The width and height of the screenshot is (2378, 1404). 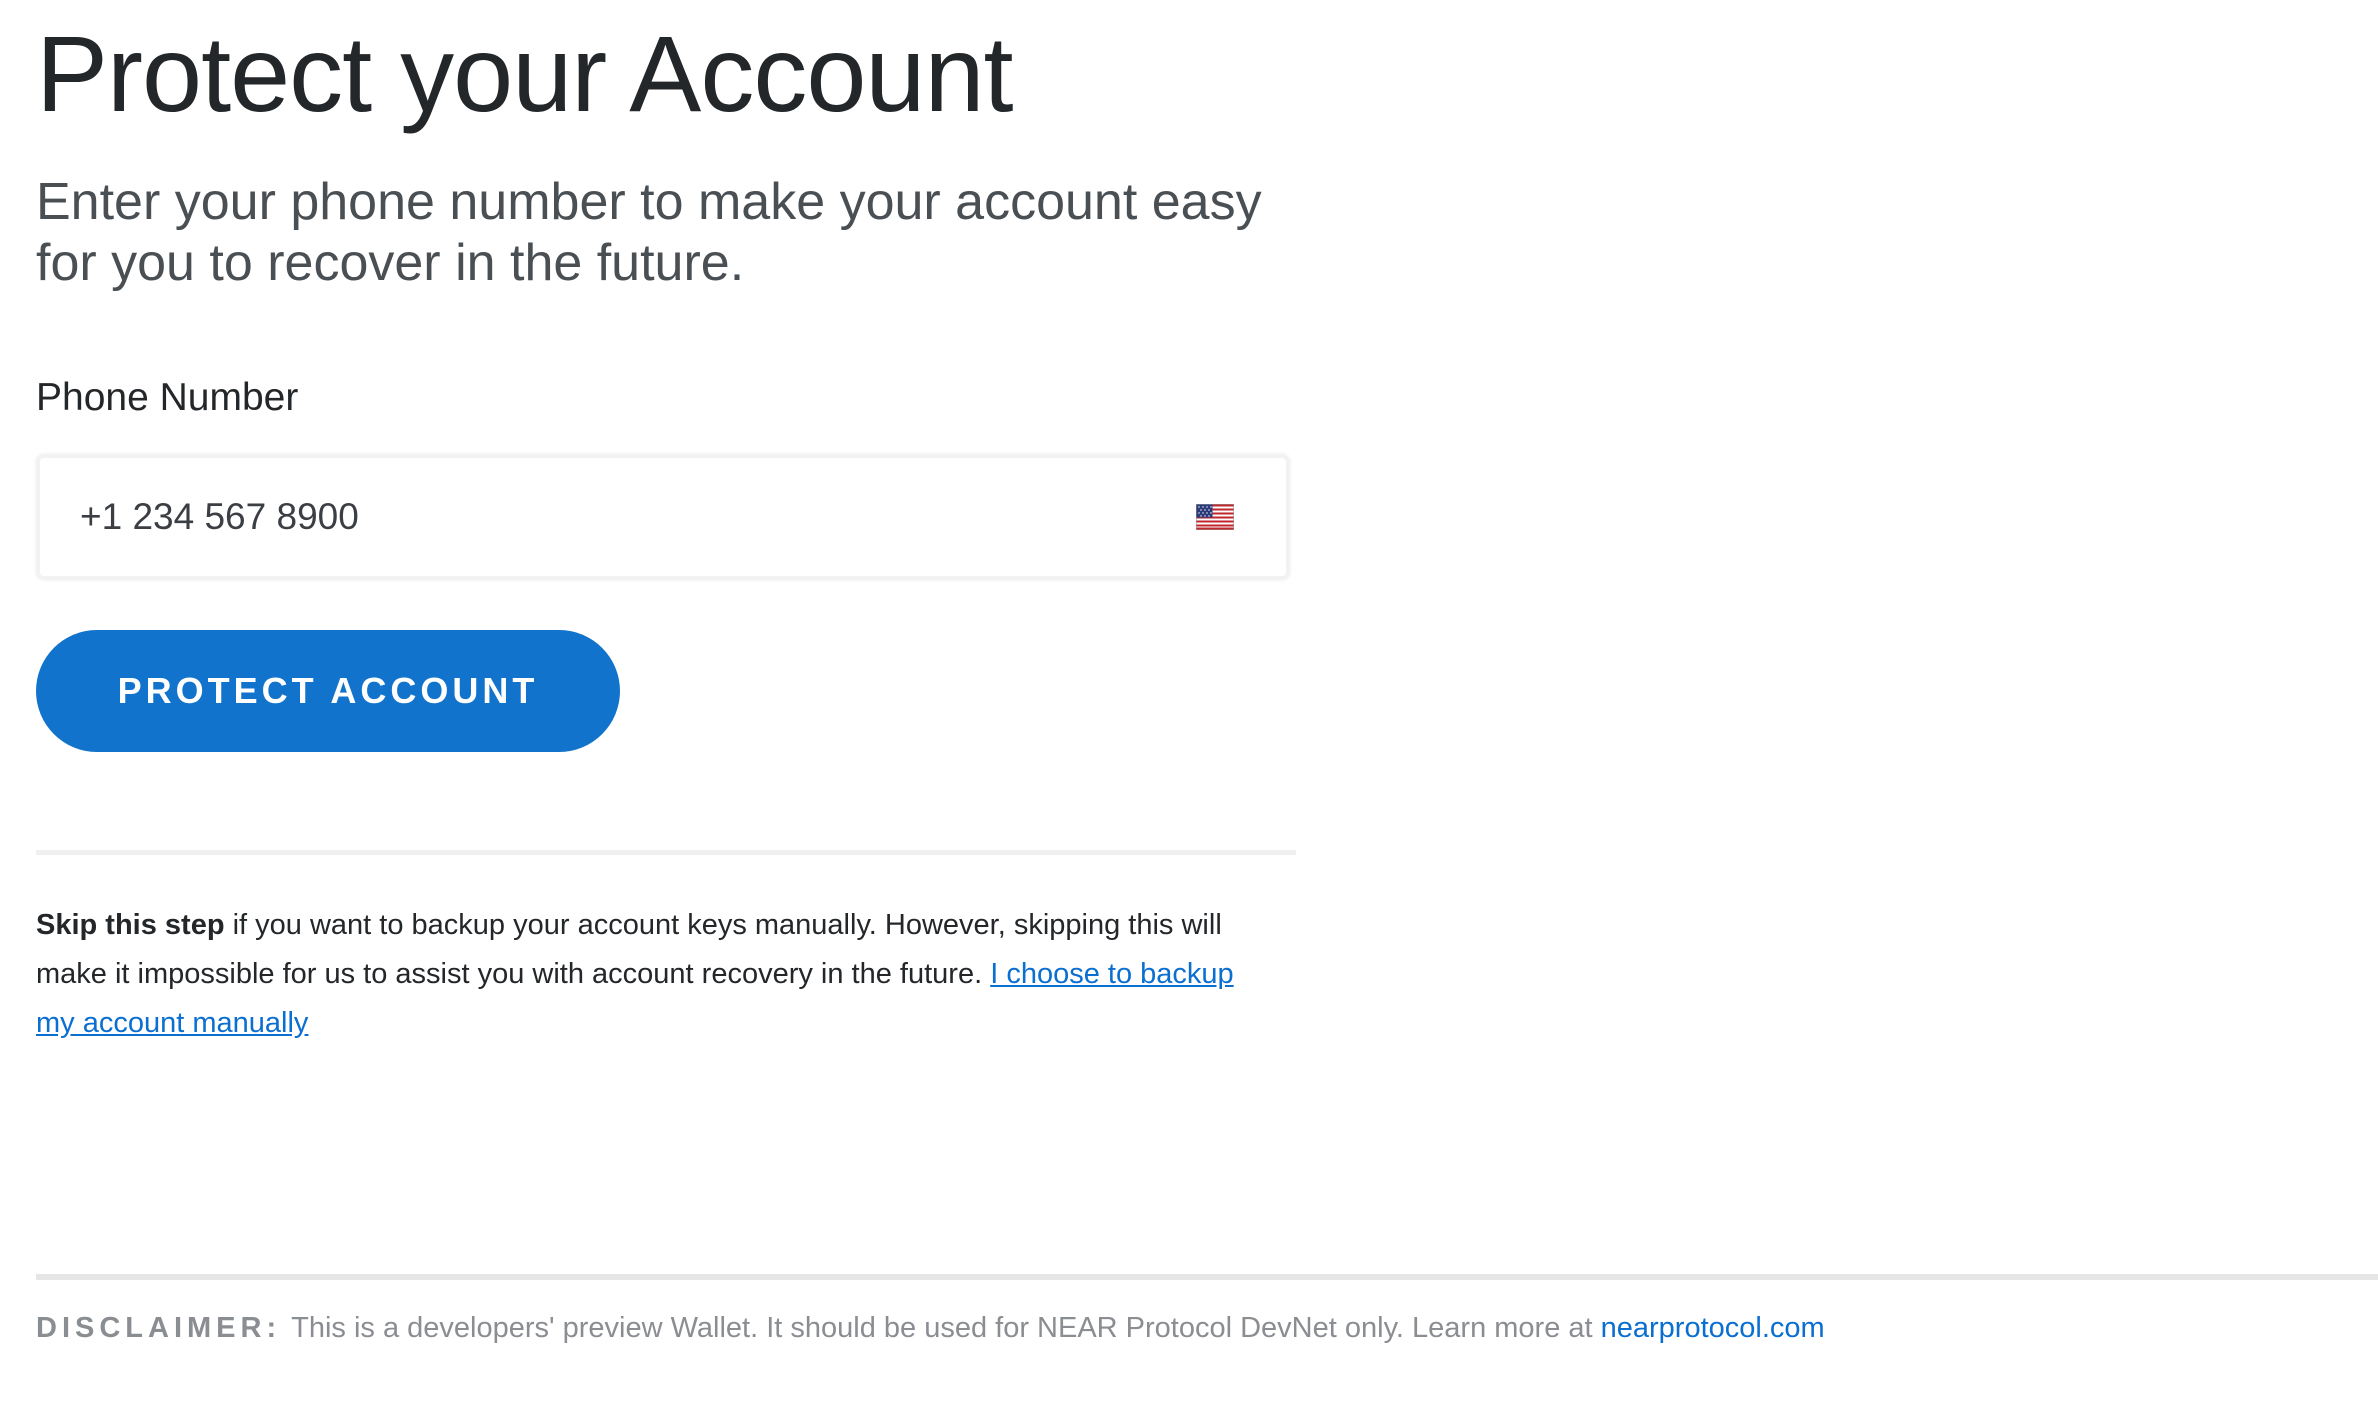 What do you see at coordinates (1713, 1328) in the screenshot?
I see `nearprotocol-link: nearprotocol.com` at bounding box center [1713, 1328].